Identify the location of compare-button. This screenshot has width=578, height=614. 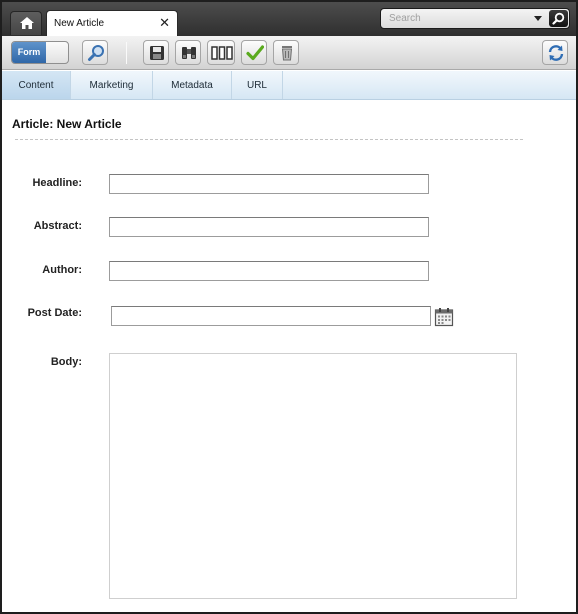
(188, 52).